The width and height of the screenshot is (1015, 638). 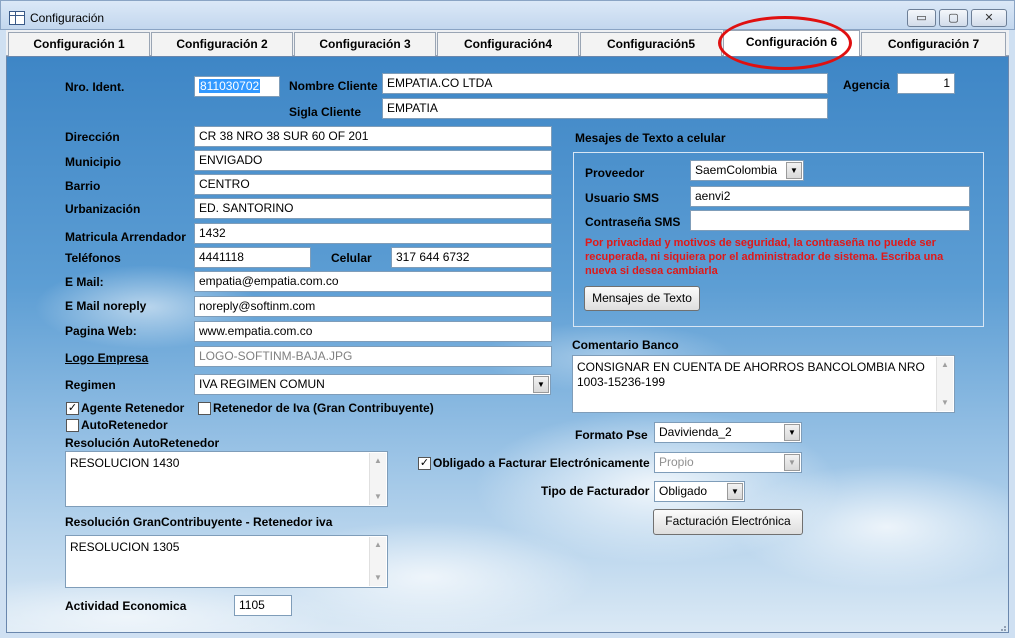 I want to click on maximize-button: ▢, so click(x=953, y=18).